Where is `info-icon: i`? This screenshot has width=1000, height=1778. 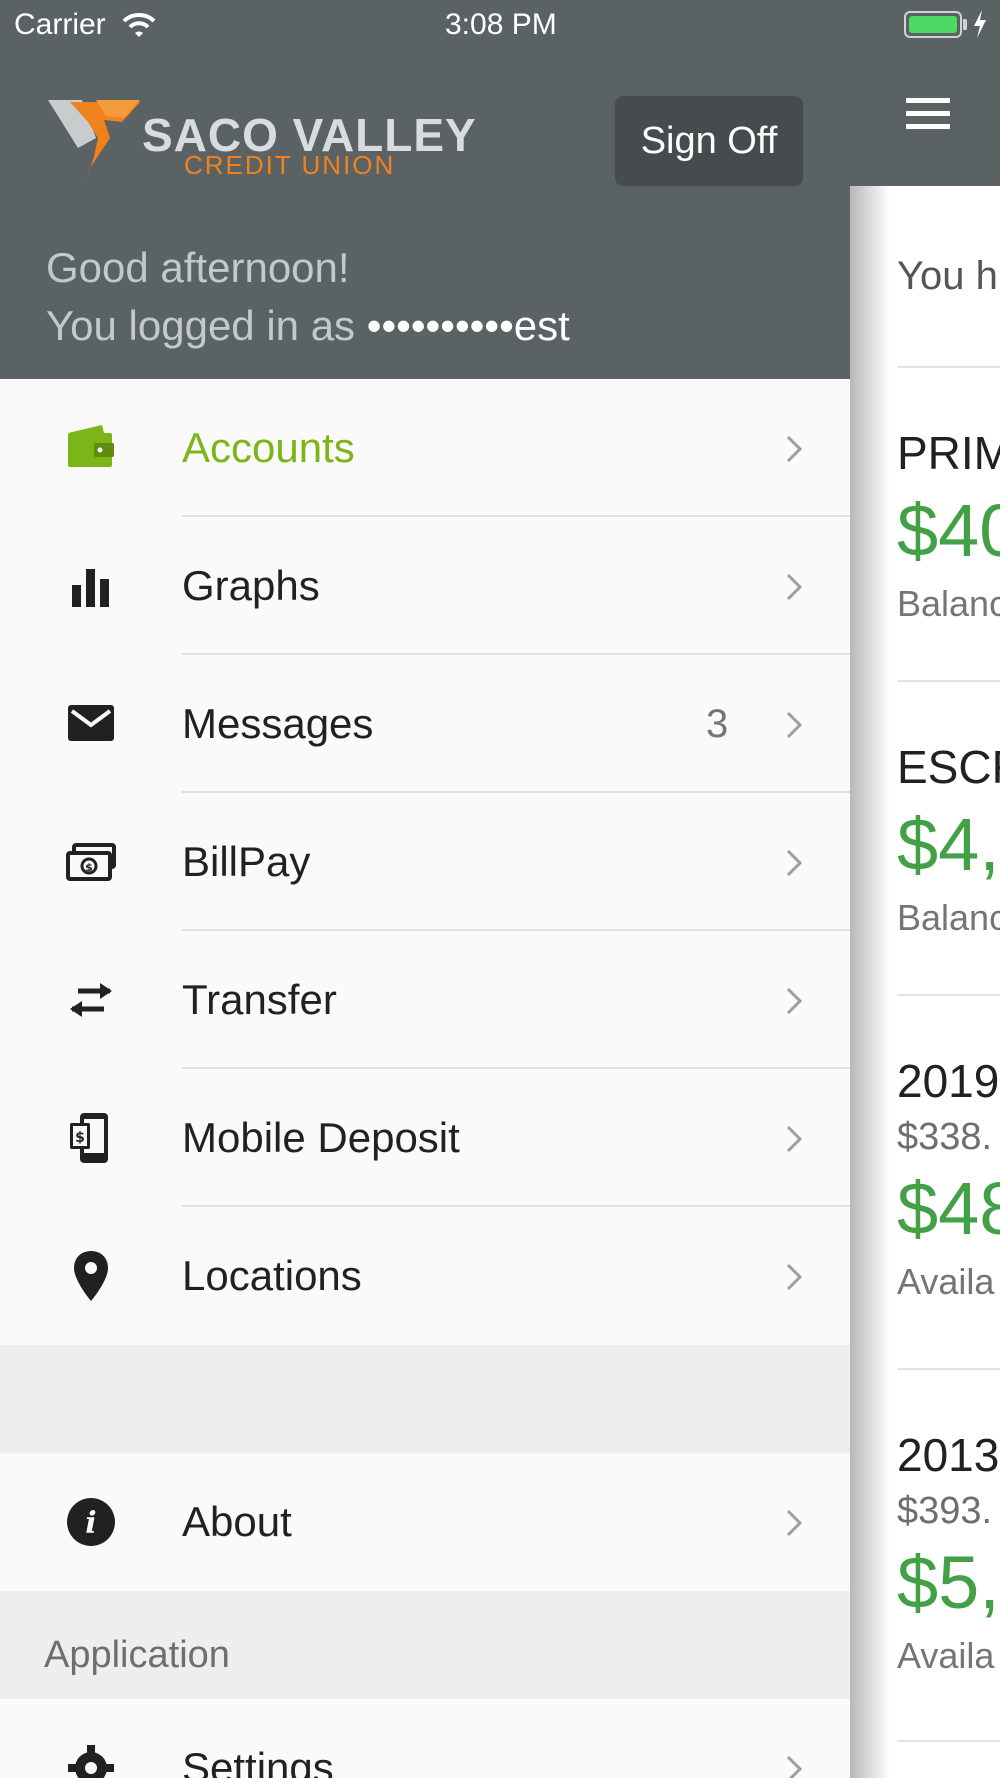 info-icon: i is located at coordinates (91, 1522).